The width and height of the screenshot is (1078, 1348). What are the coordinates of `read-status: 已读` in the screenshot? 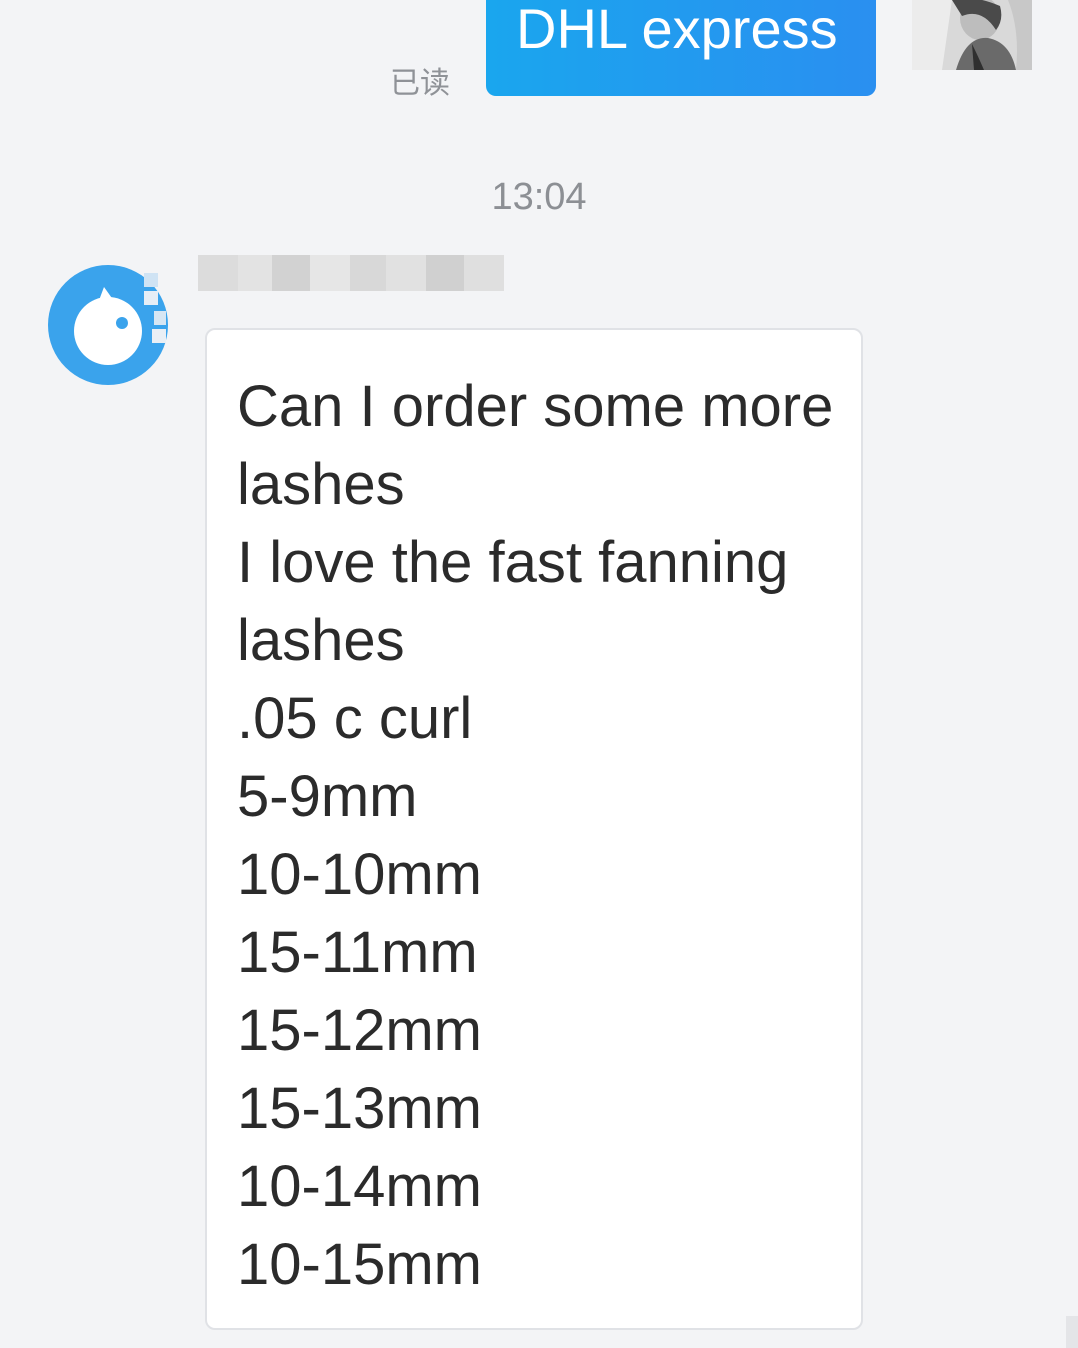 It's located at (420, 83).